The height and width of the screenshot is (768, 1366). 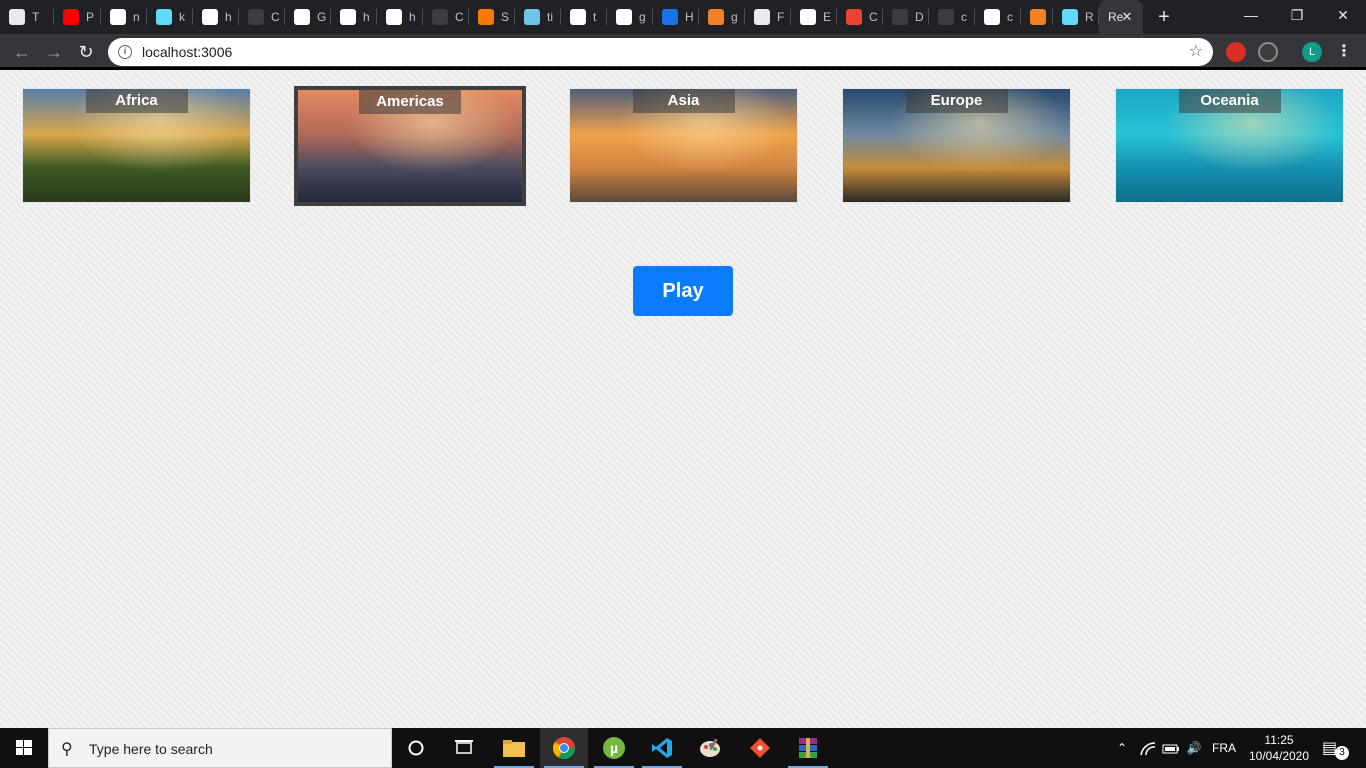 I want to click on taskbar-search: ⚲ Type here to search, so click(x=220, y=748).